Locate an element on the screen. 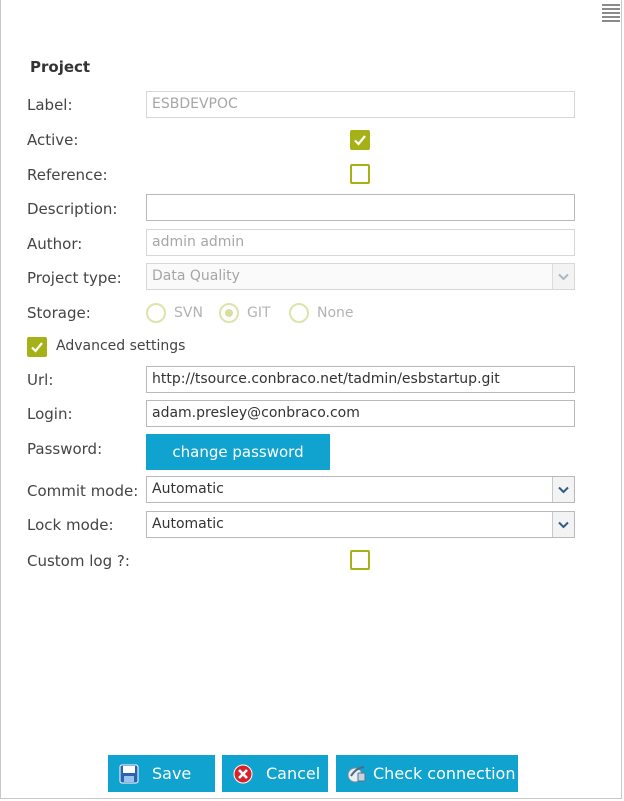 This screenshot has width=624, height=801. save-button: Save is located at coordinates (161, 773).